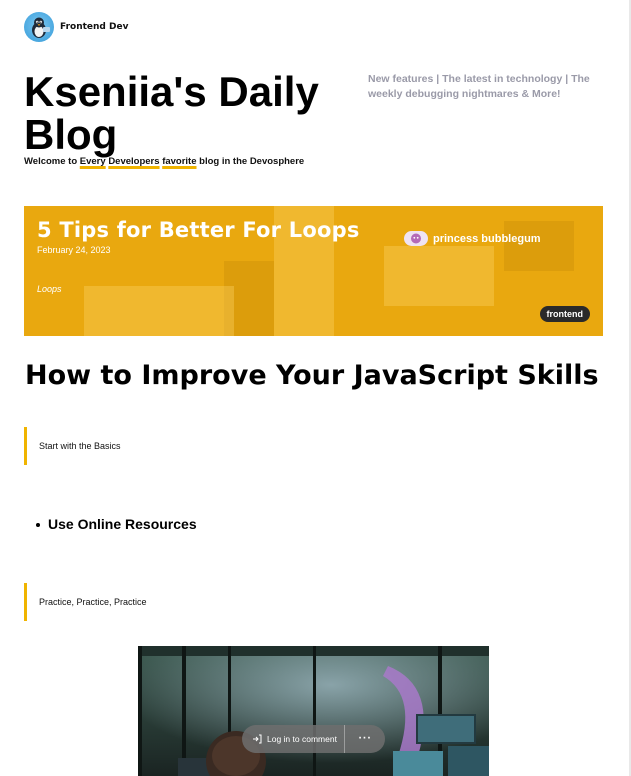 The width and height of the screenshot is (631, 776). What do you see at coordinates (225, 446) in the screenshot?
I see `blockquote-start-basics: Start with the Basics` at bounding box center [225, 446].